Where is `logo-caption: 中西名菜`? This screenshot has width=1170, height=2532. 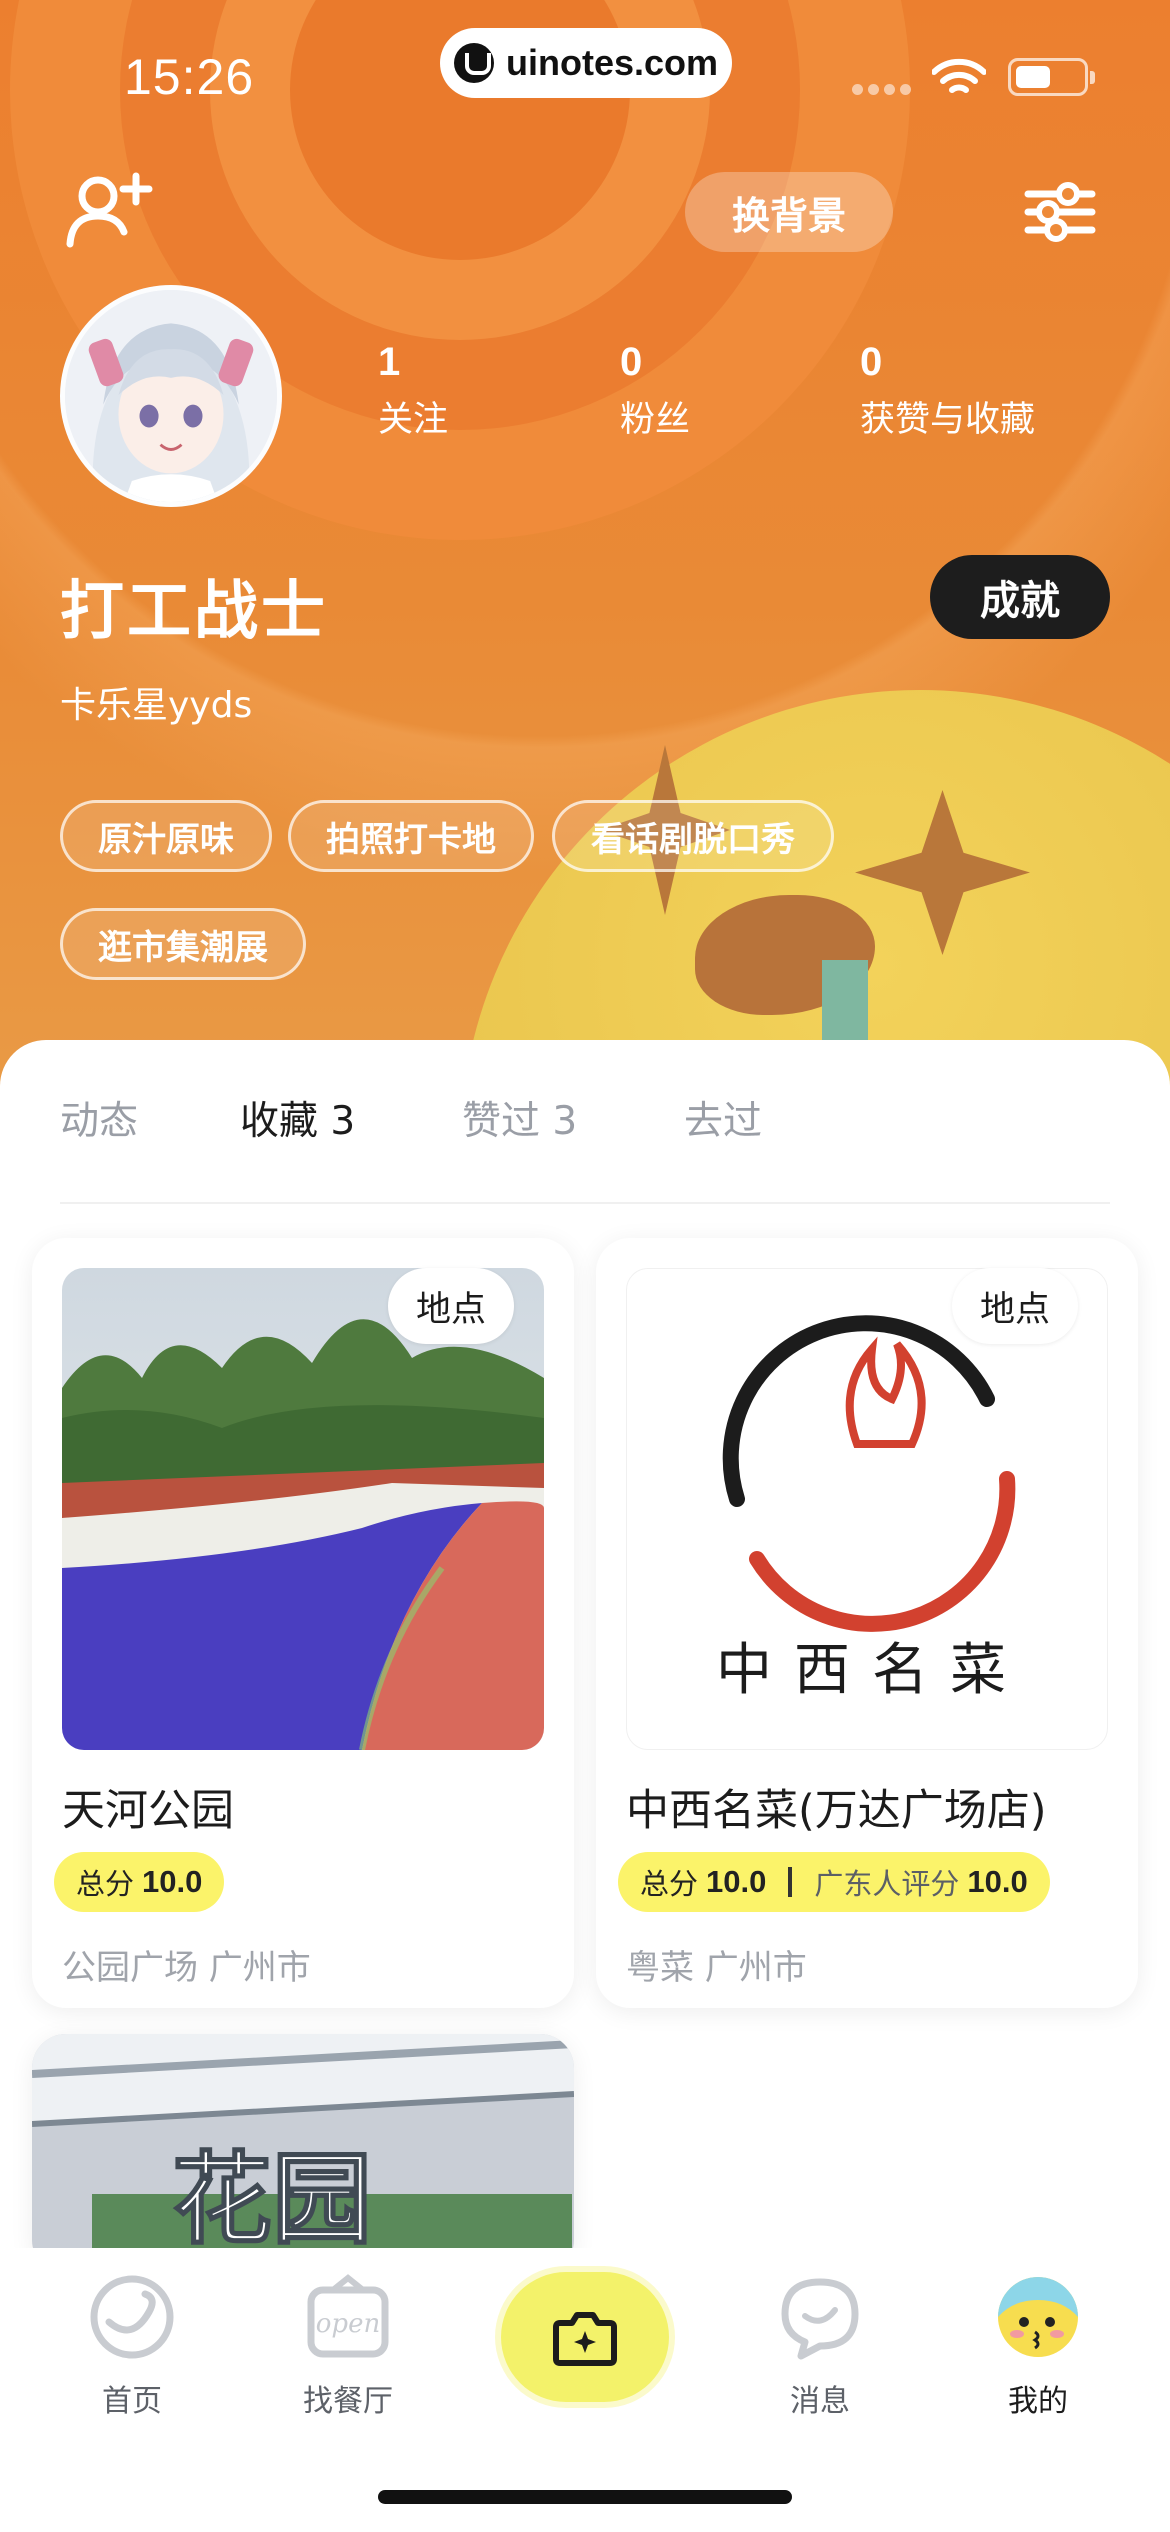
logo-caption: 中西名菜 is located at coordinates (872, 1670).